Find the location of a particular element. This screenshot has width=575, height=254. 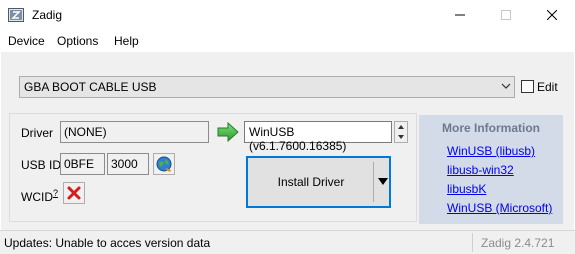

globe-icon is located at coordinates (164, 164).